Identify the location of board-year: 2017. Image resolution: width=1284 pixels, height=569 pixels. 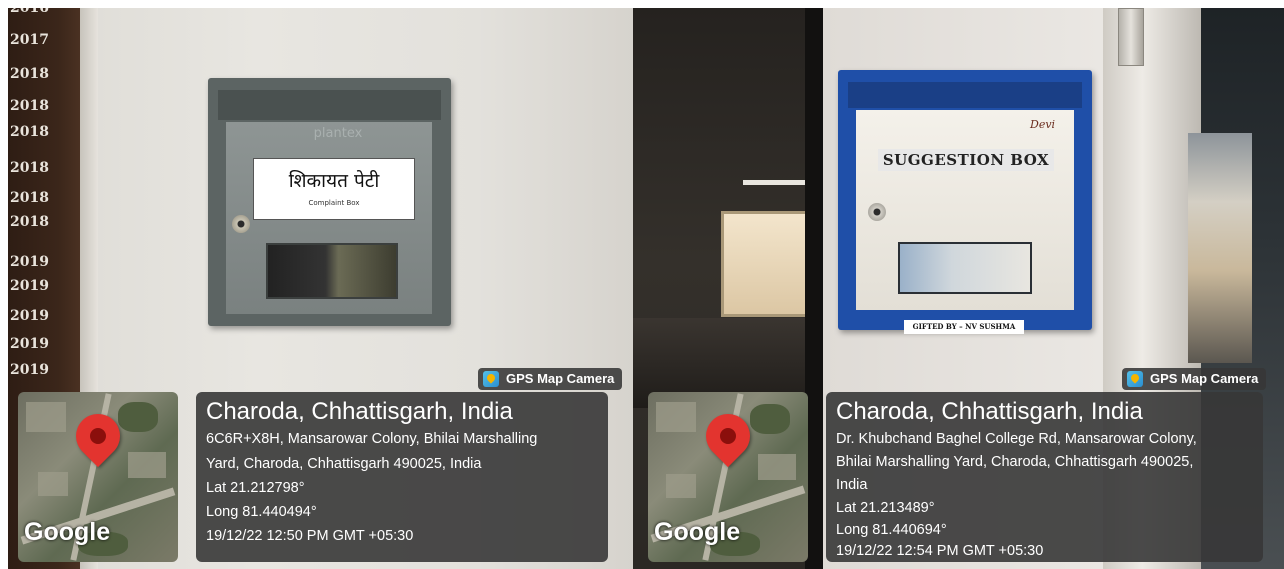
(29, 40).